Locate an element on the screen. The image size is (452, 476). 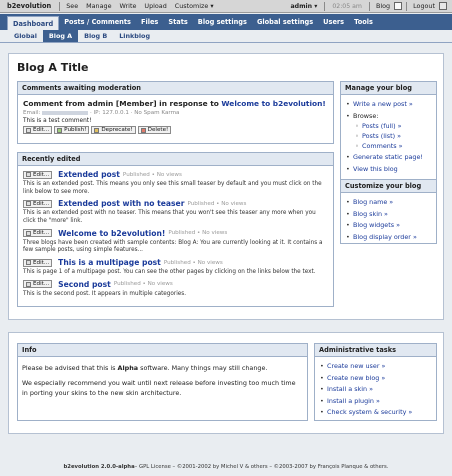
browse-sub-item: Posts (full) » is located at coordinates (393, 126).